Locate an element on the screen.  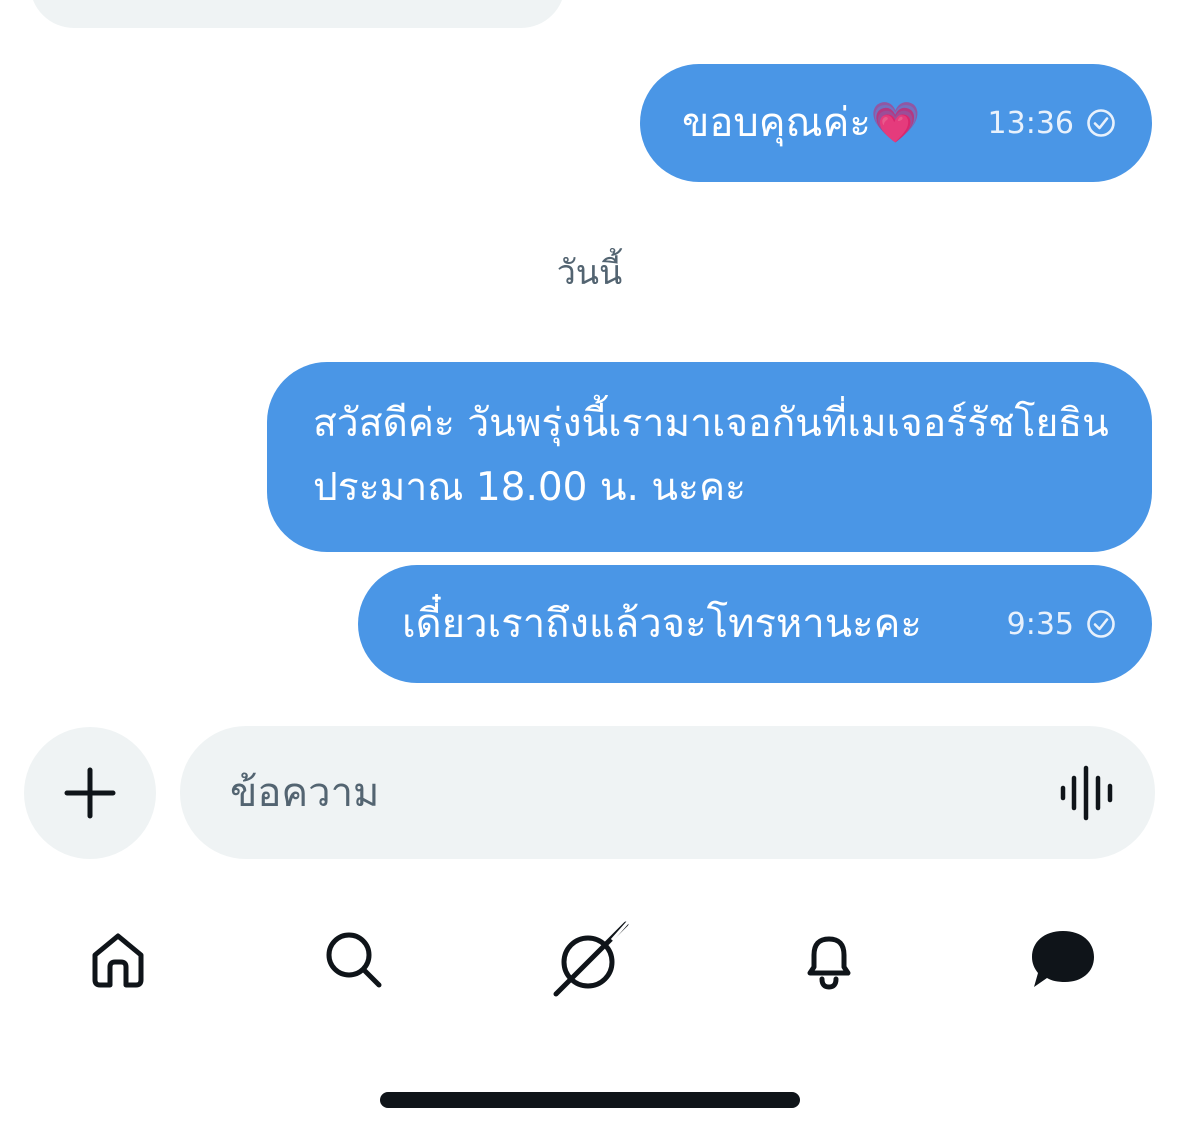
voice-message-button is located at coordinates (1088, 793).